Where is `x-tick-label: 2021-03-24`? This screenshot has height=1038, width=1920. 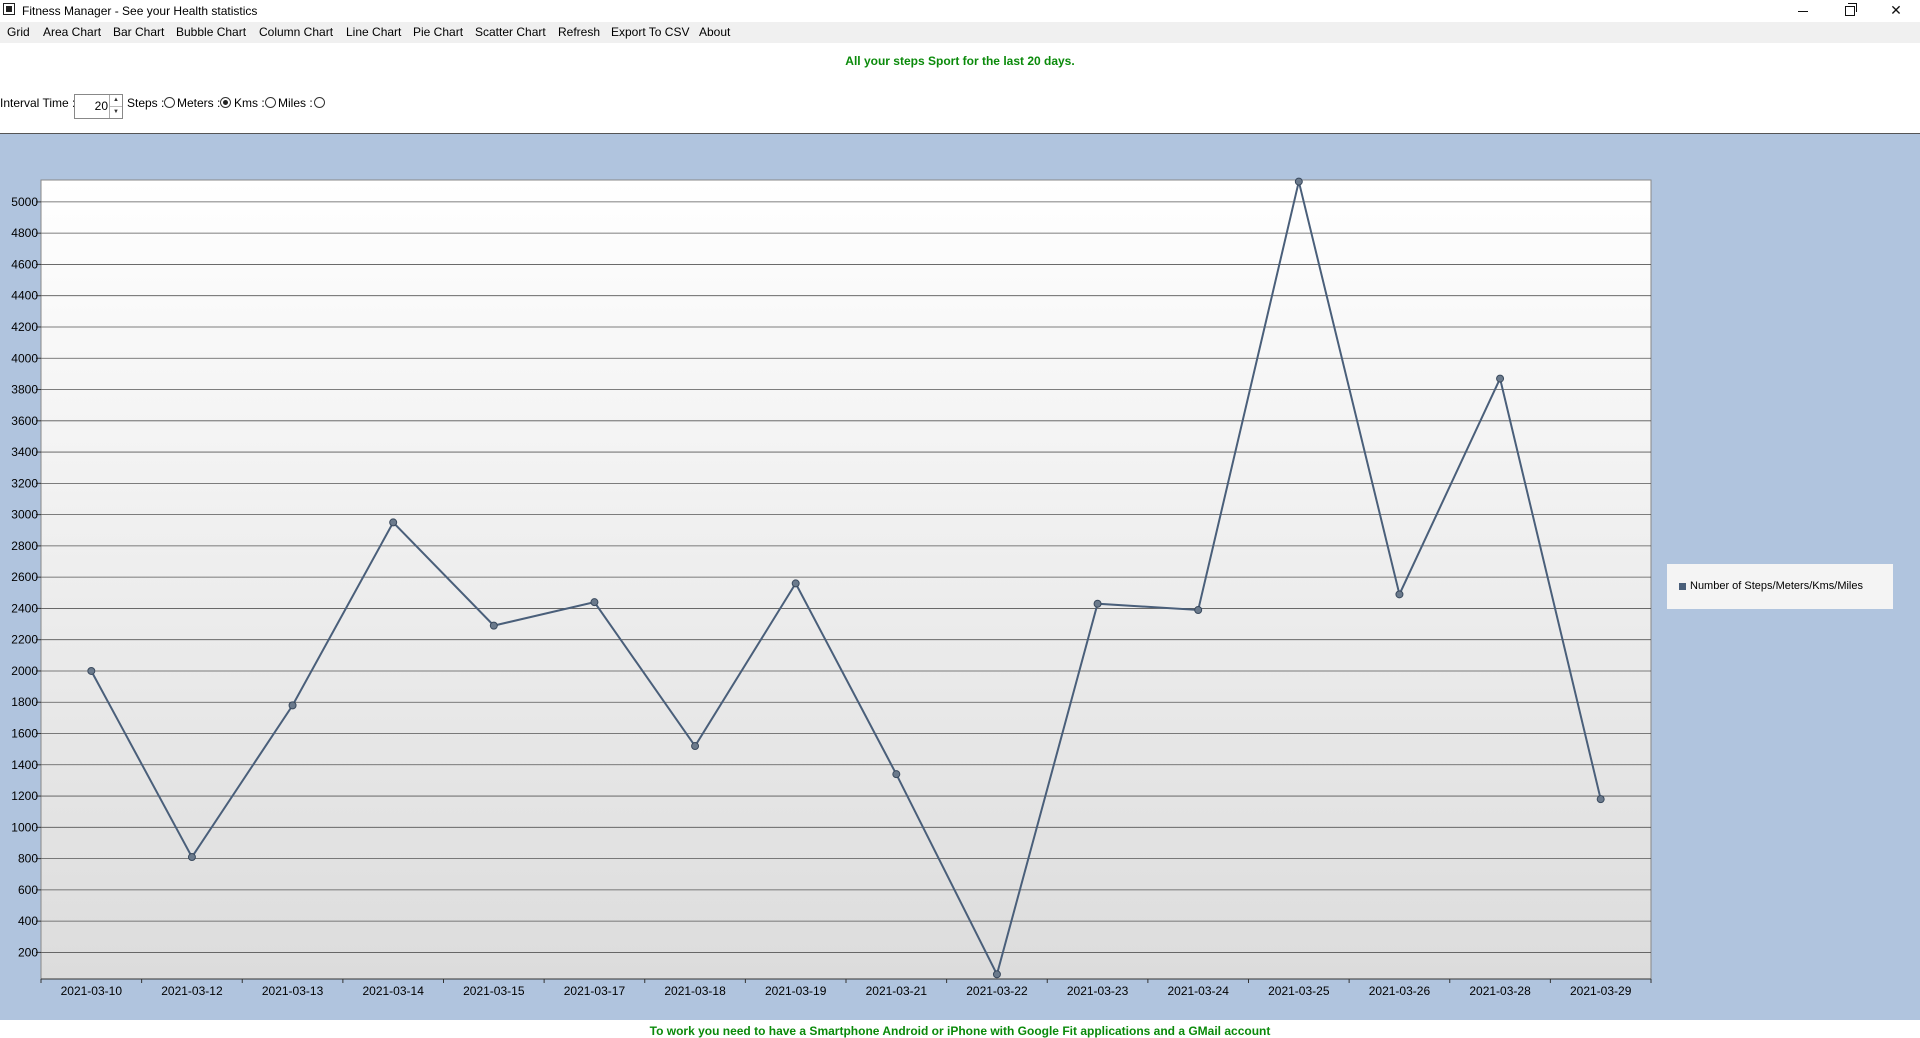
x-tick-label: 2021-03-24 is located at coordinates (1198, 991).